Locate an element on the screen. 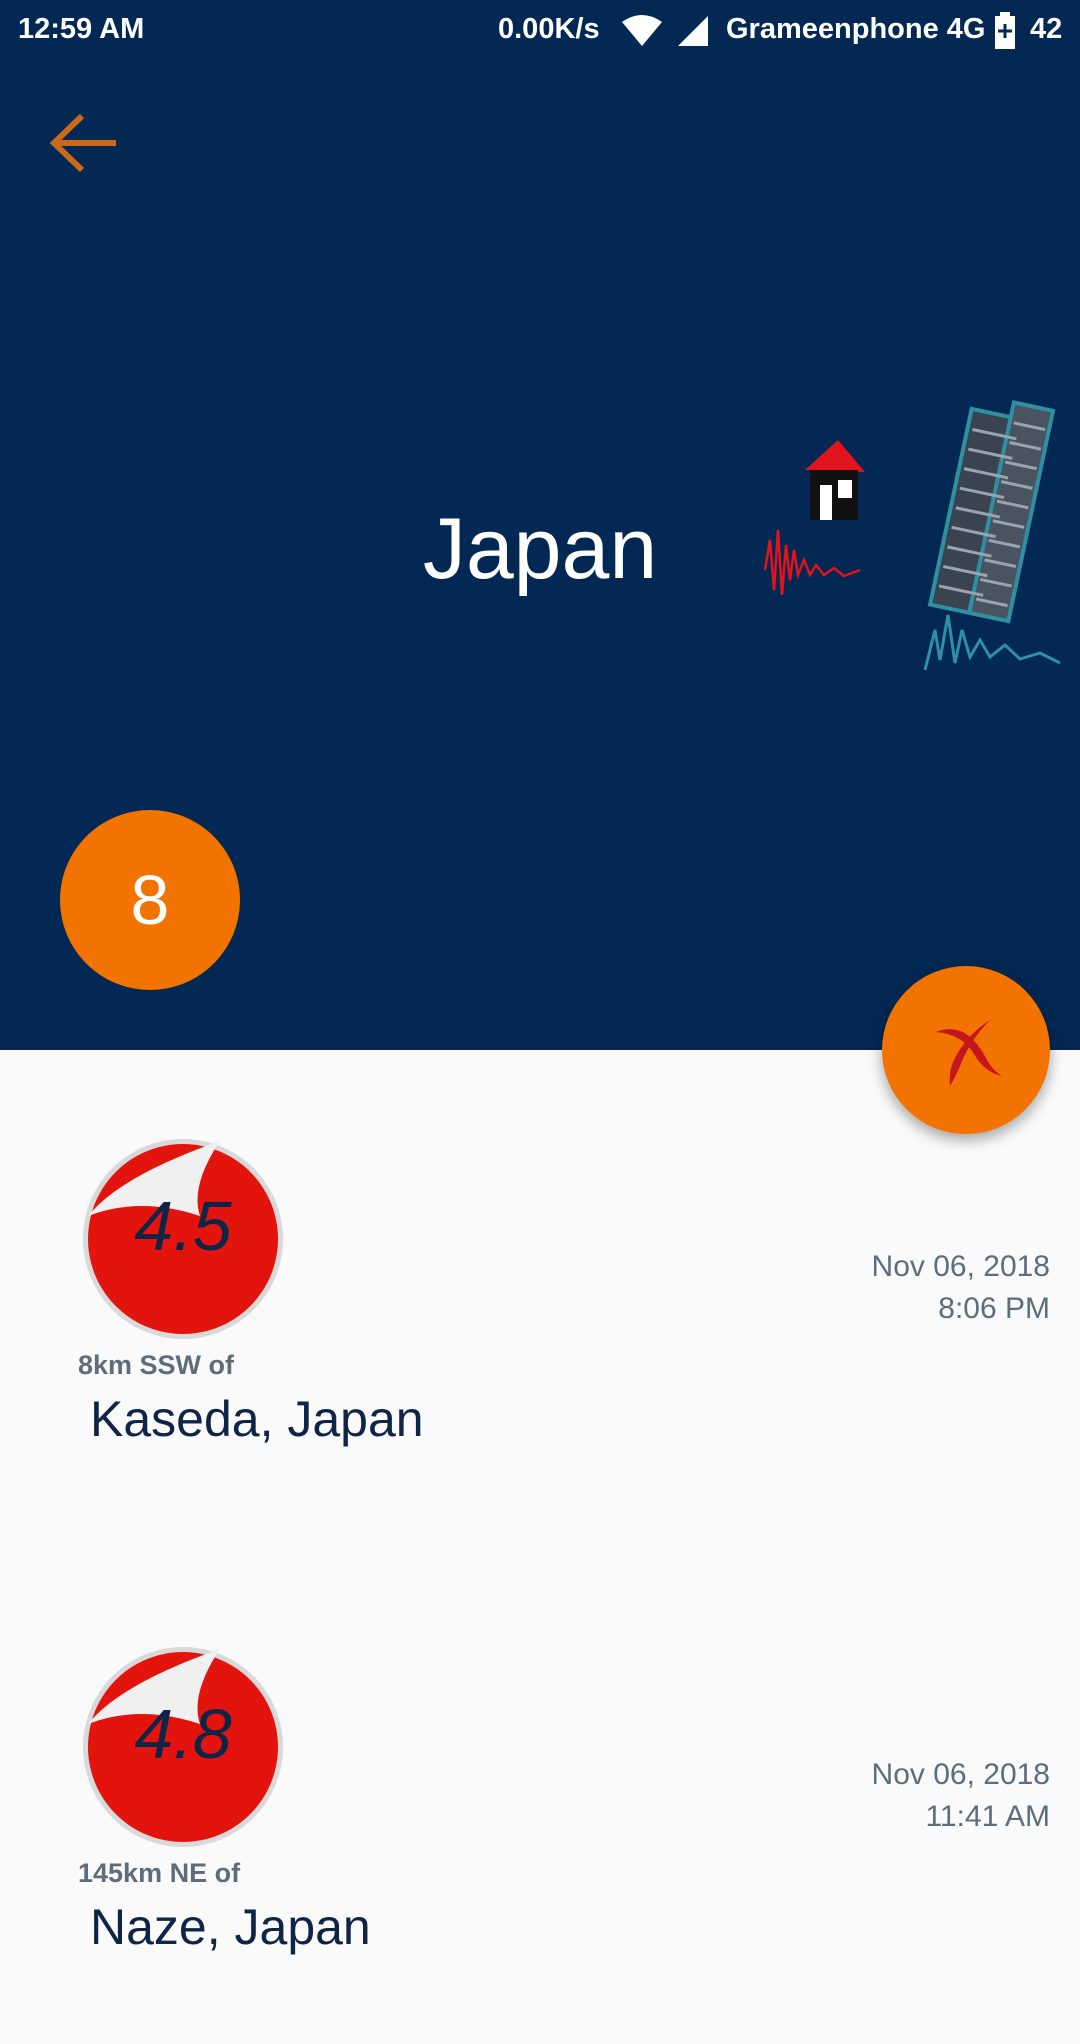 The height and width of the screenshot is (2044, 1080). event-count-badge: 8 is located at coordinates (150, 900).